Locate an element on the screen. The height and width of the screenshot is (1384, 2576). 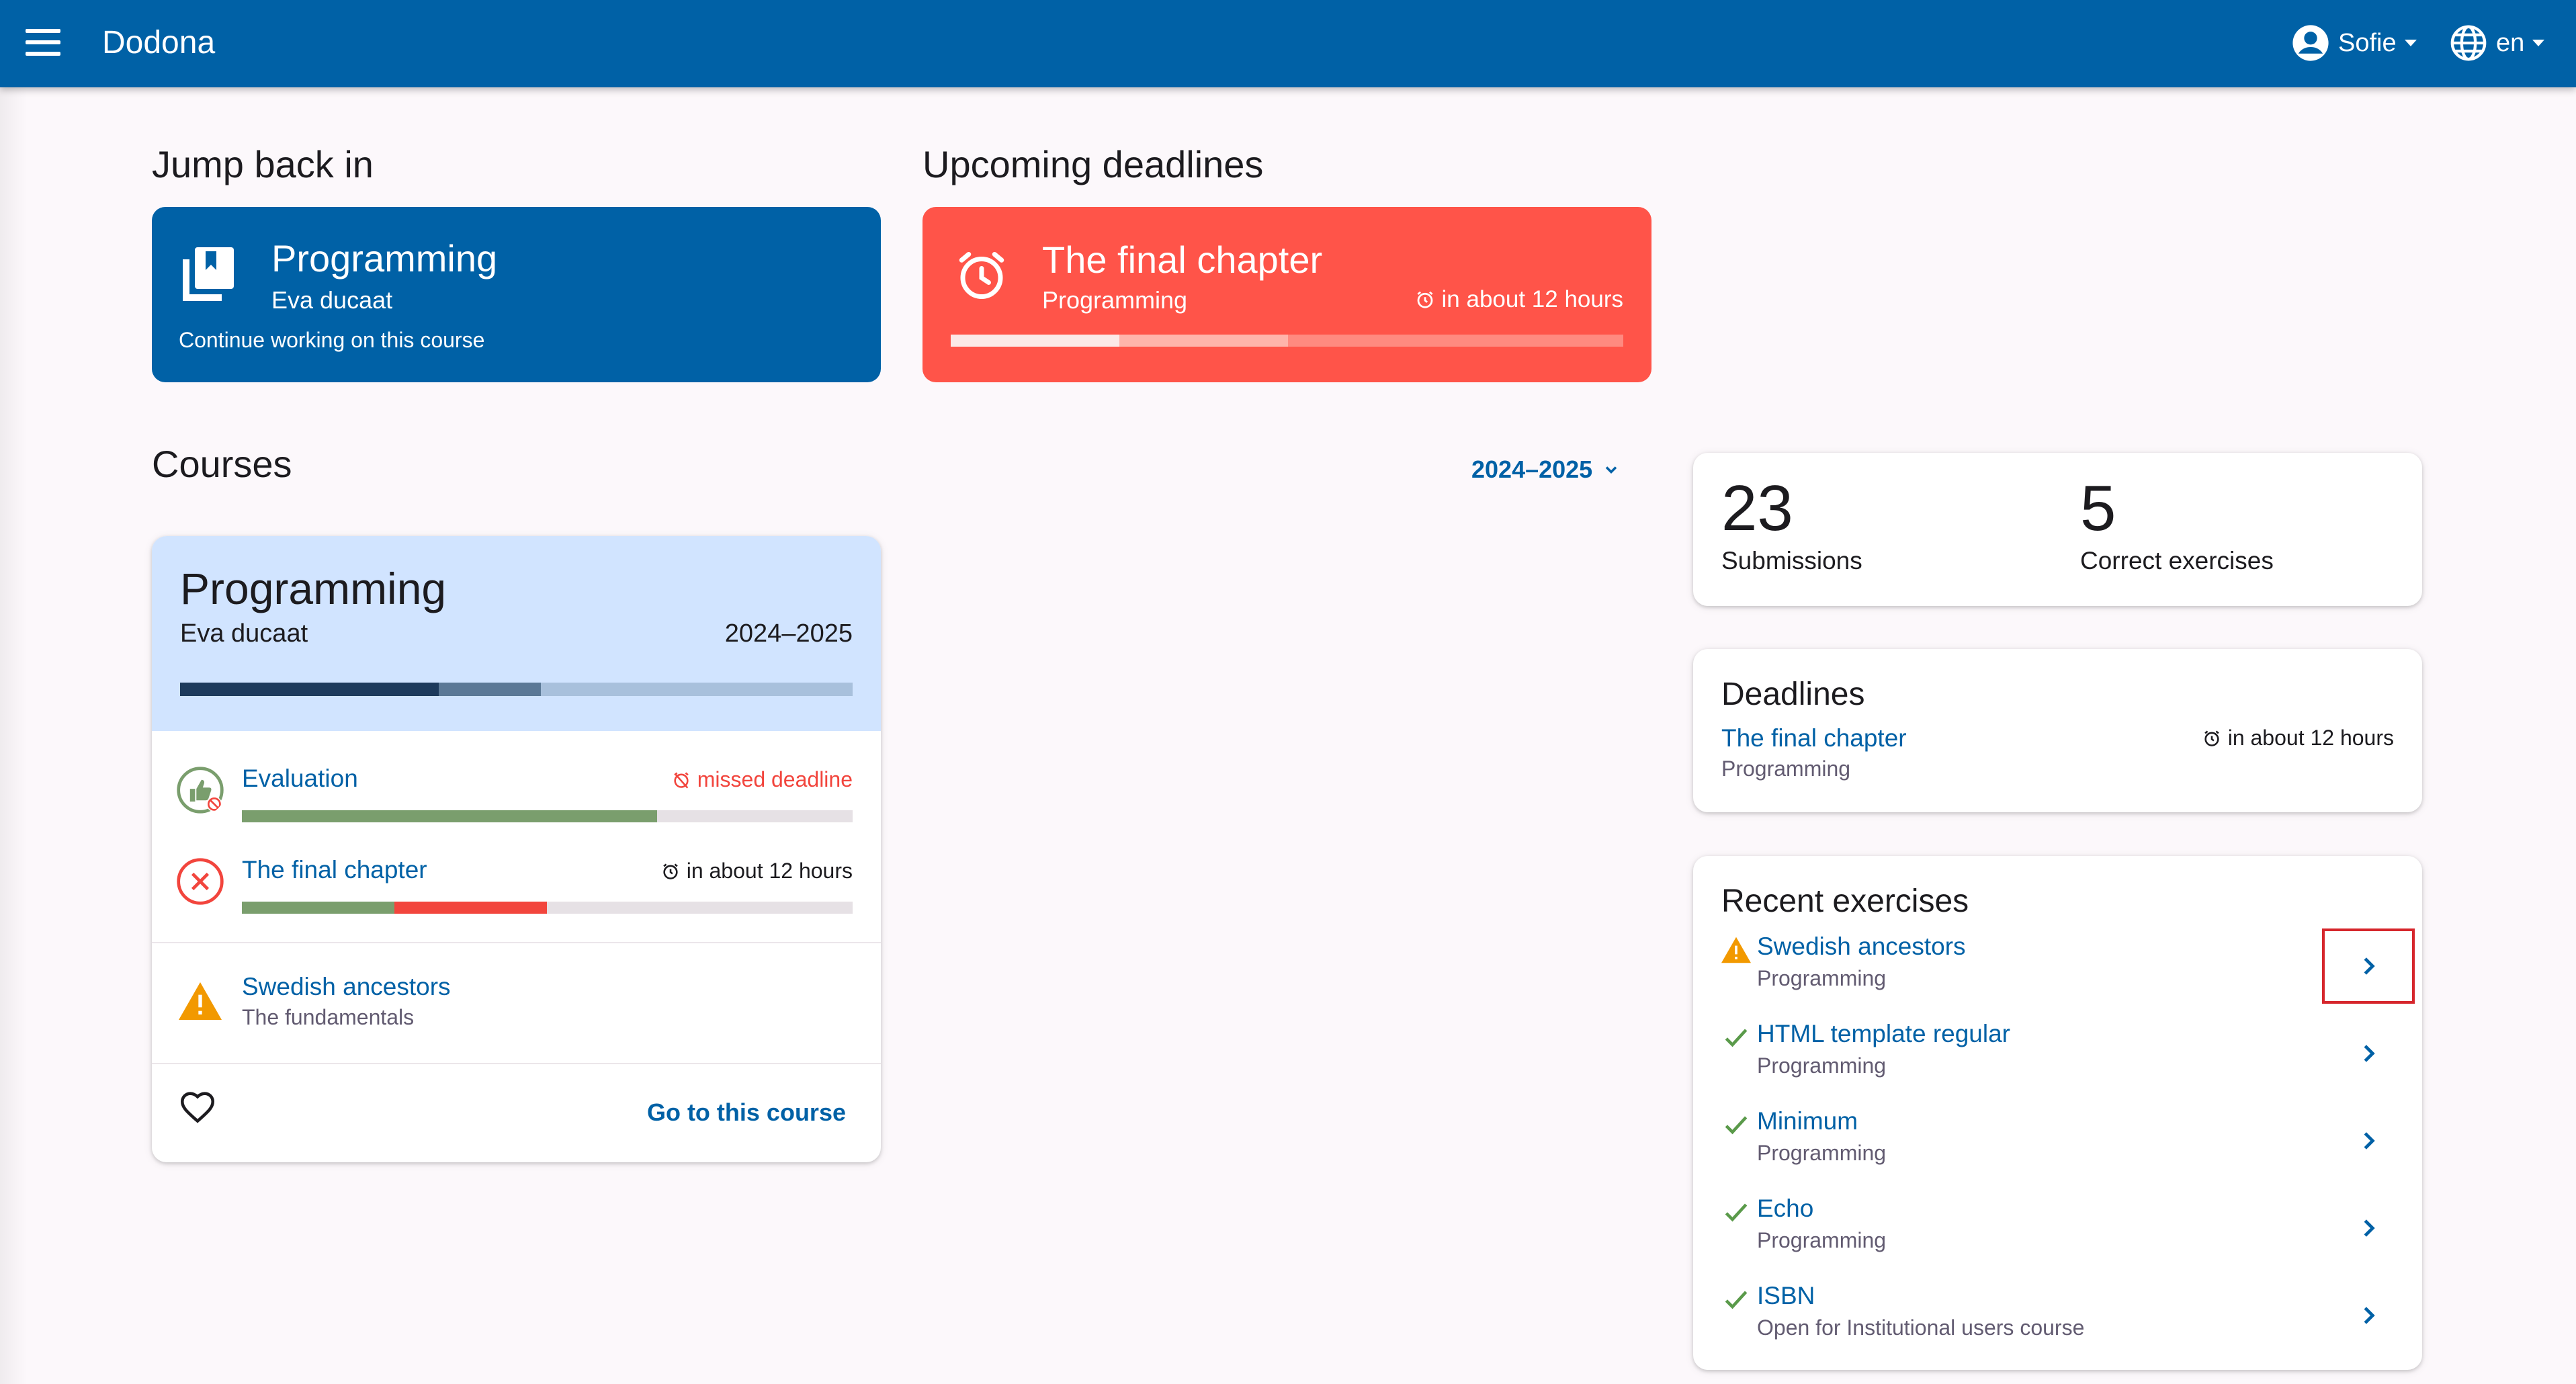
go-to-course-button: Go to this course is located at coordinates (746, 1112).